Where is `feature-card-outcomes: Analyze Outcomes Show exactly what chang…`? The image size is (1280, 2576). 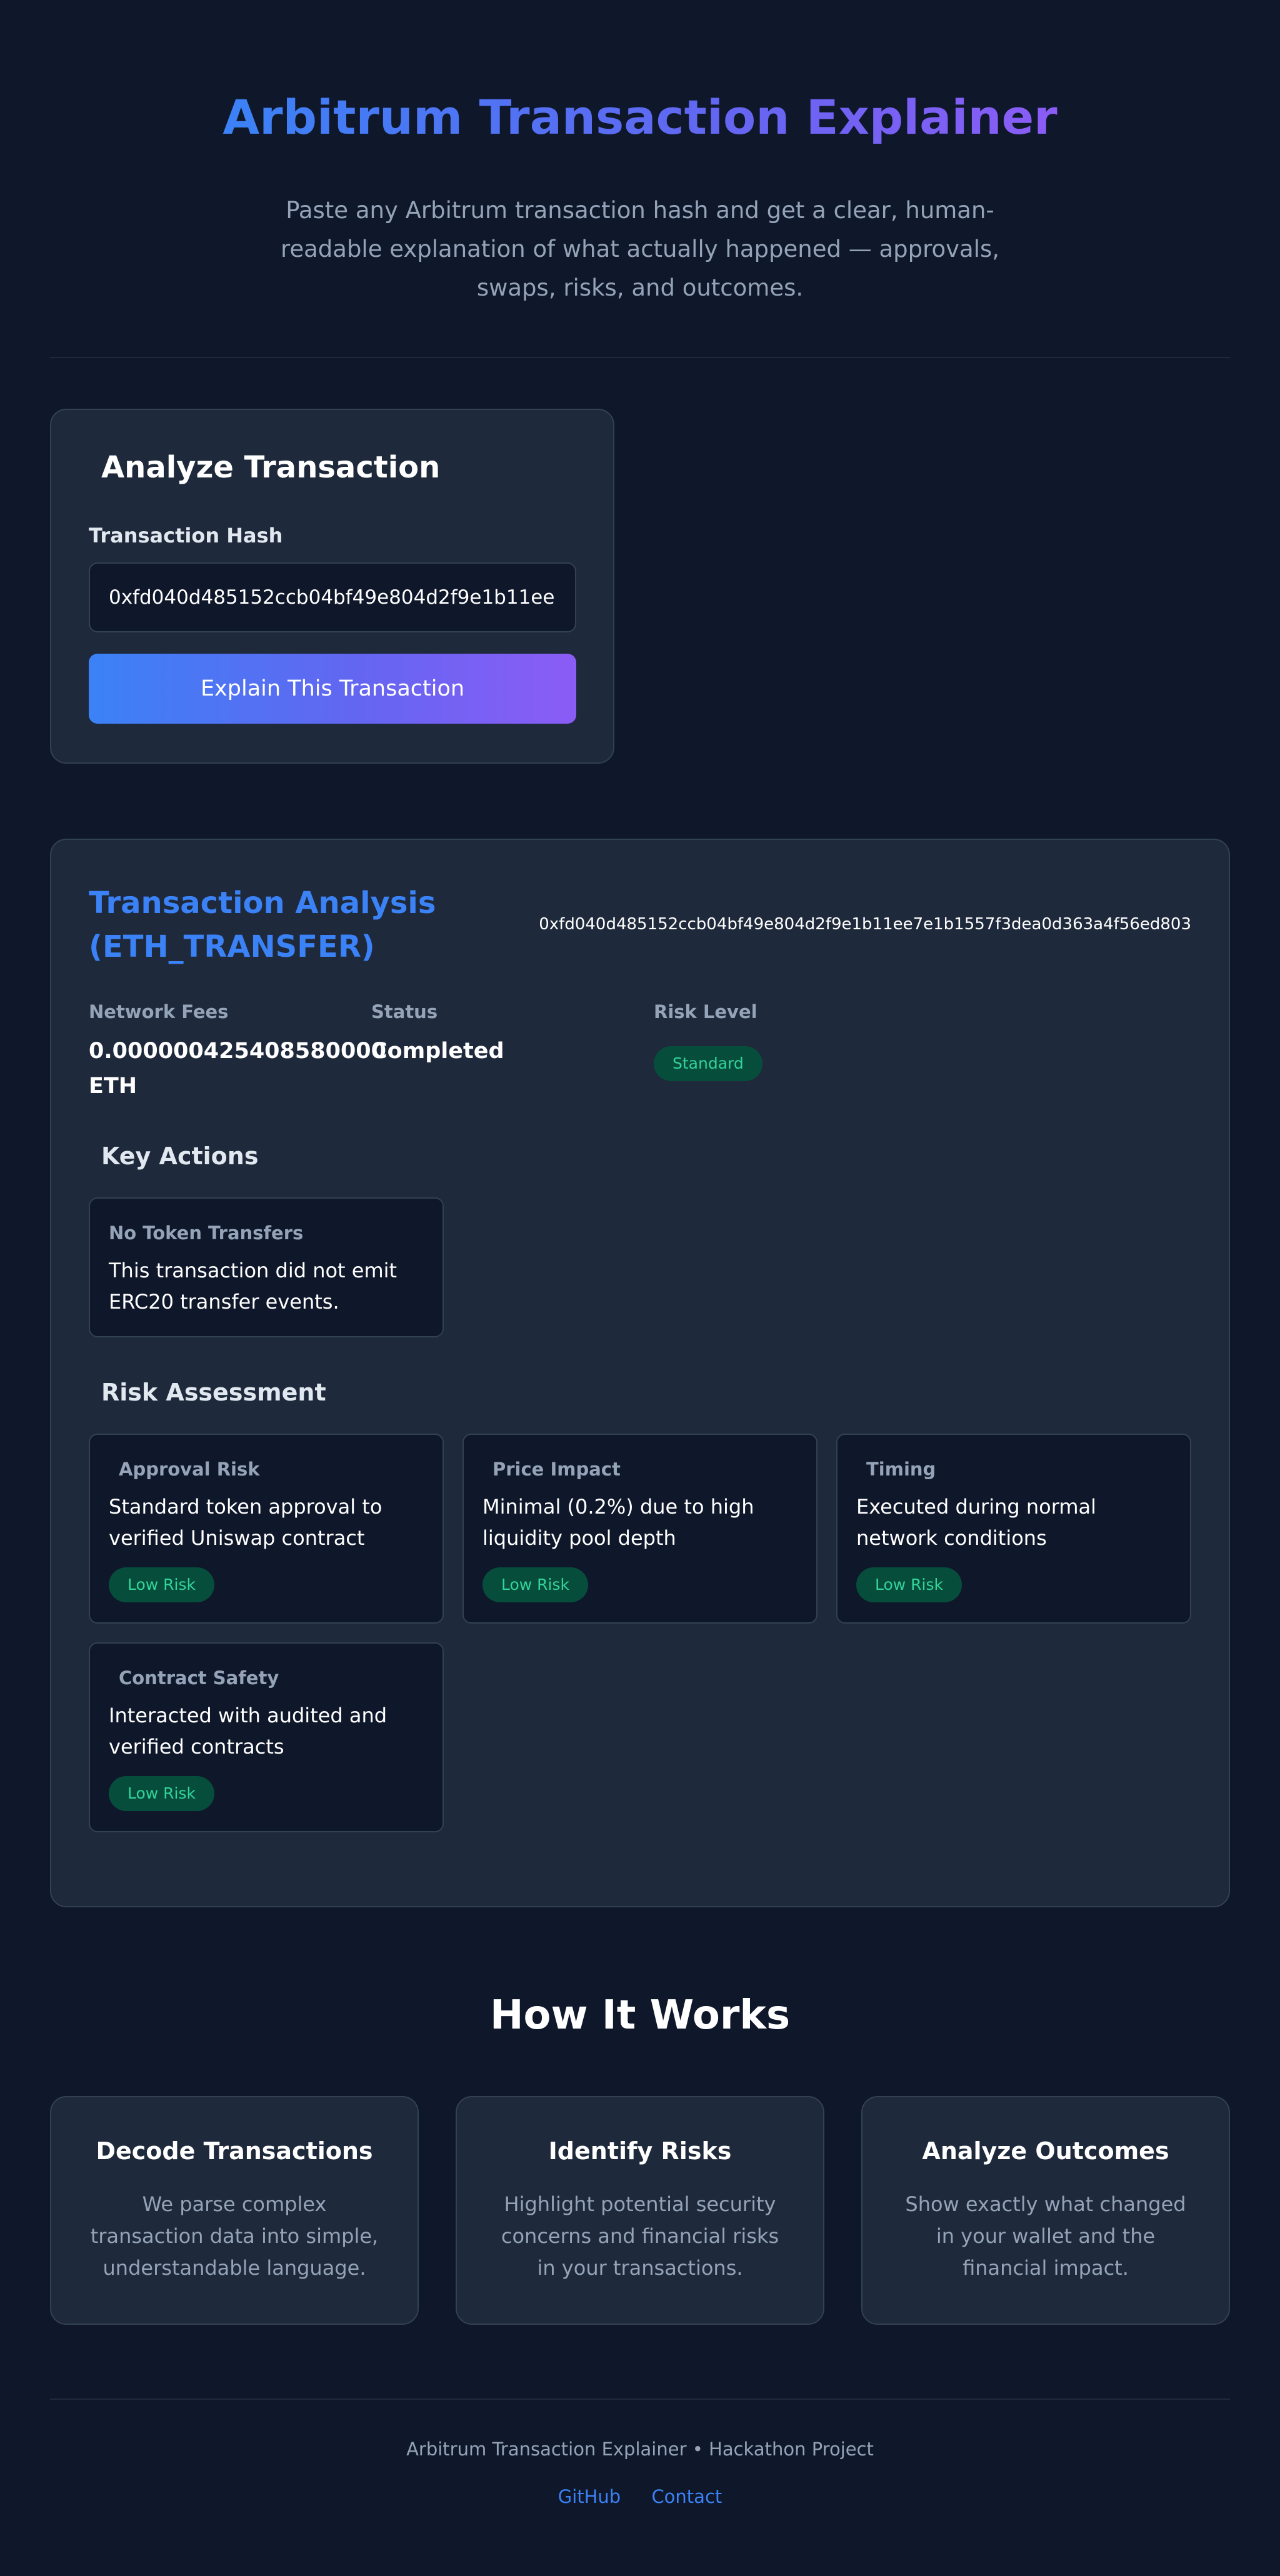 feature-card-outcomes: Analyze Outcomes Show exactly what chang… is located at coordinates (1045, 2210).